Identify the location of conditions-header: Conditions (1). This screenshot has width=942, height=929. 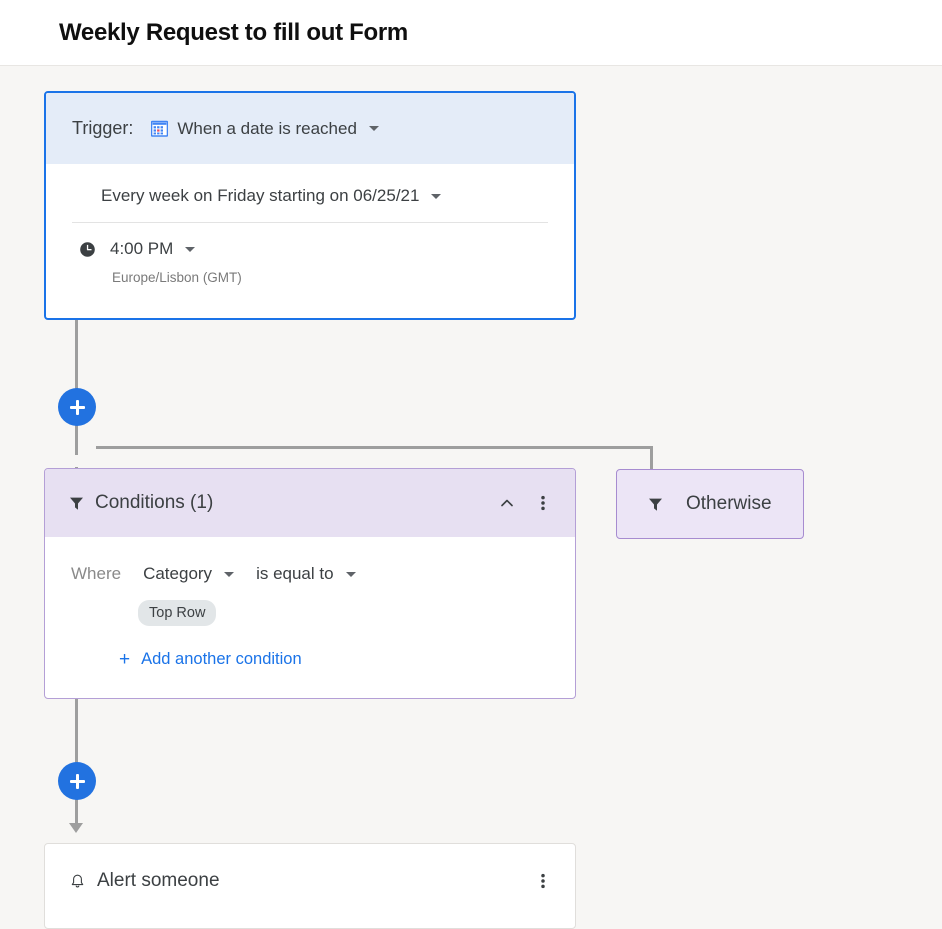
(310, 503).